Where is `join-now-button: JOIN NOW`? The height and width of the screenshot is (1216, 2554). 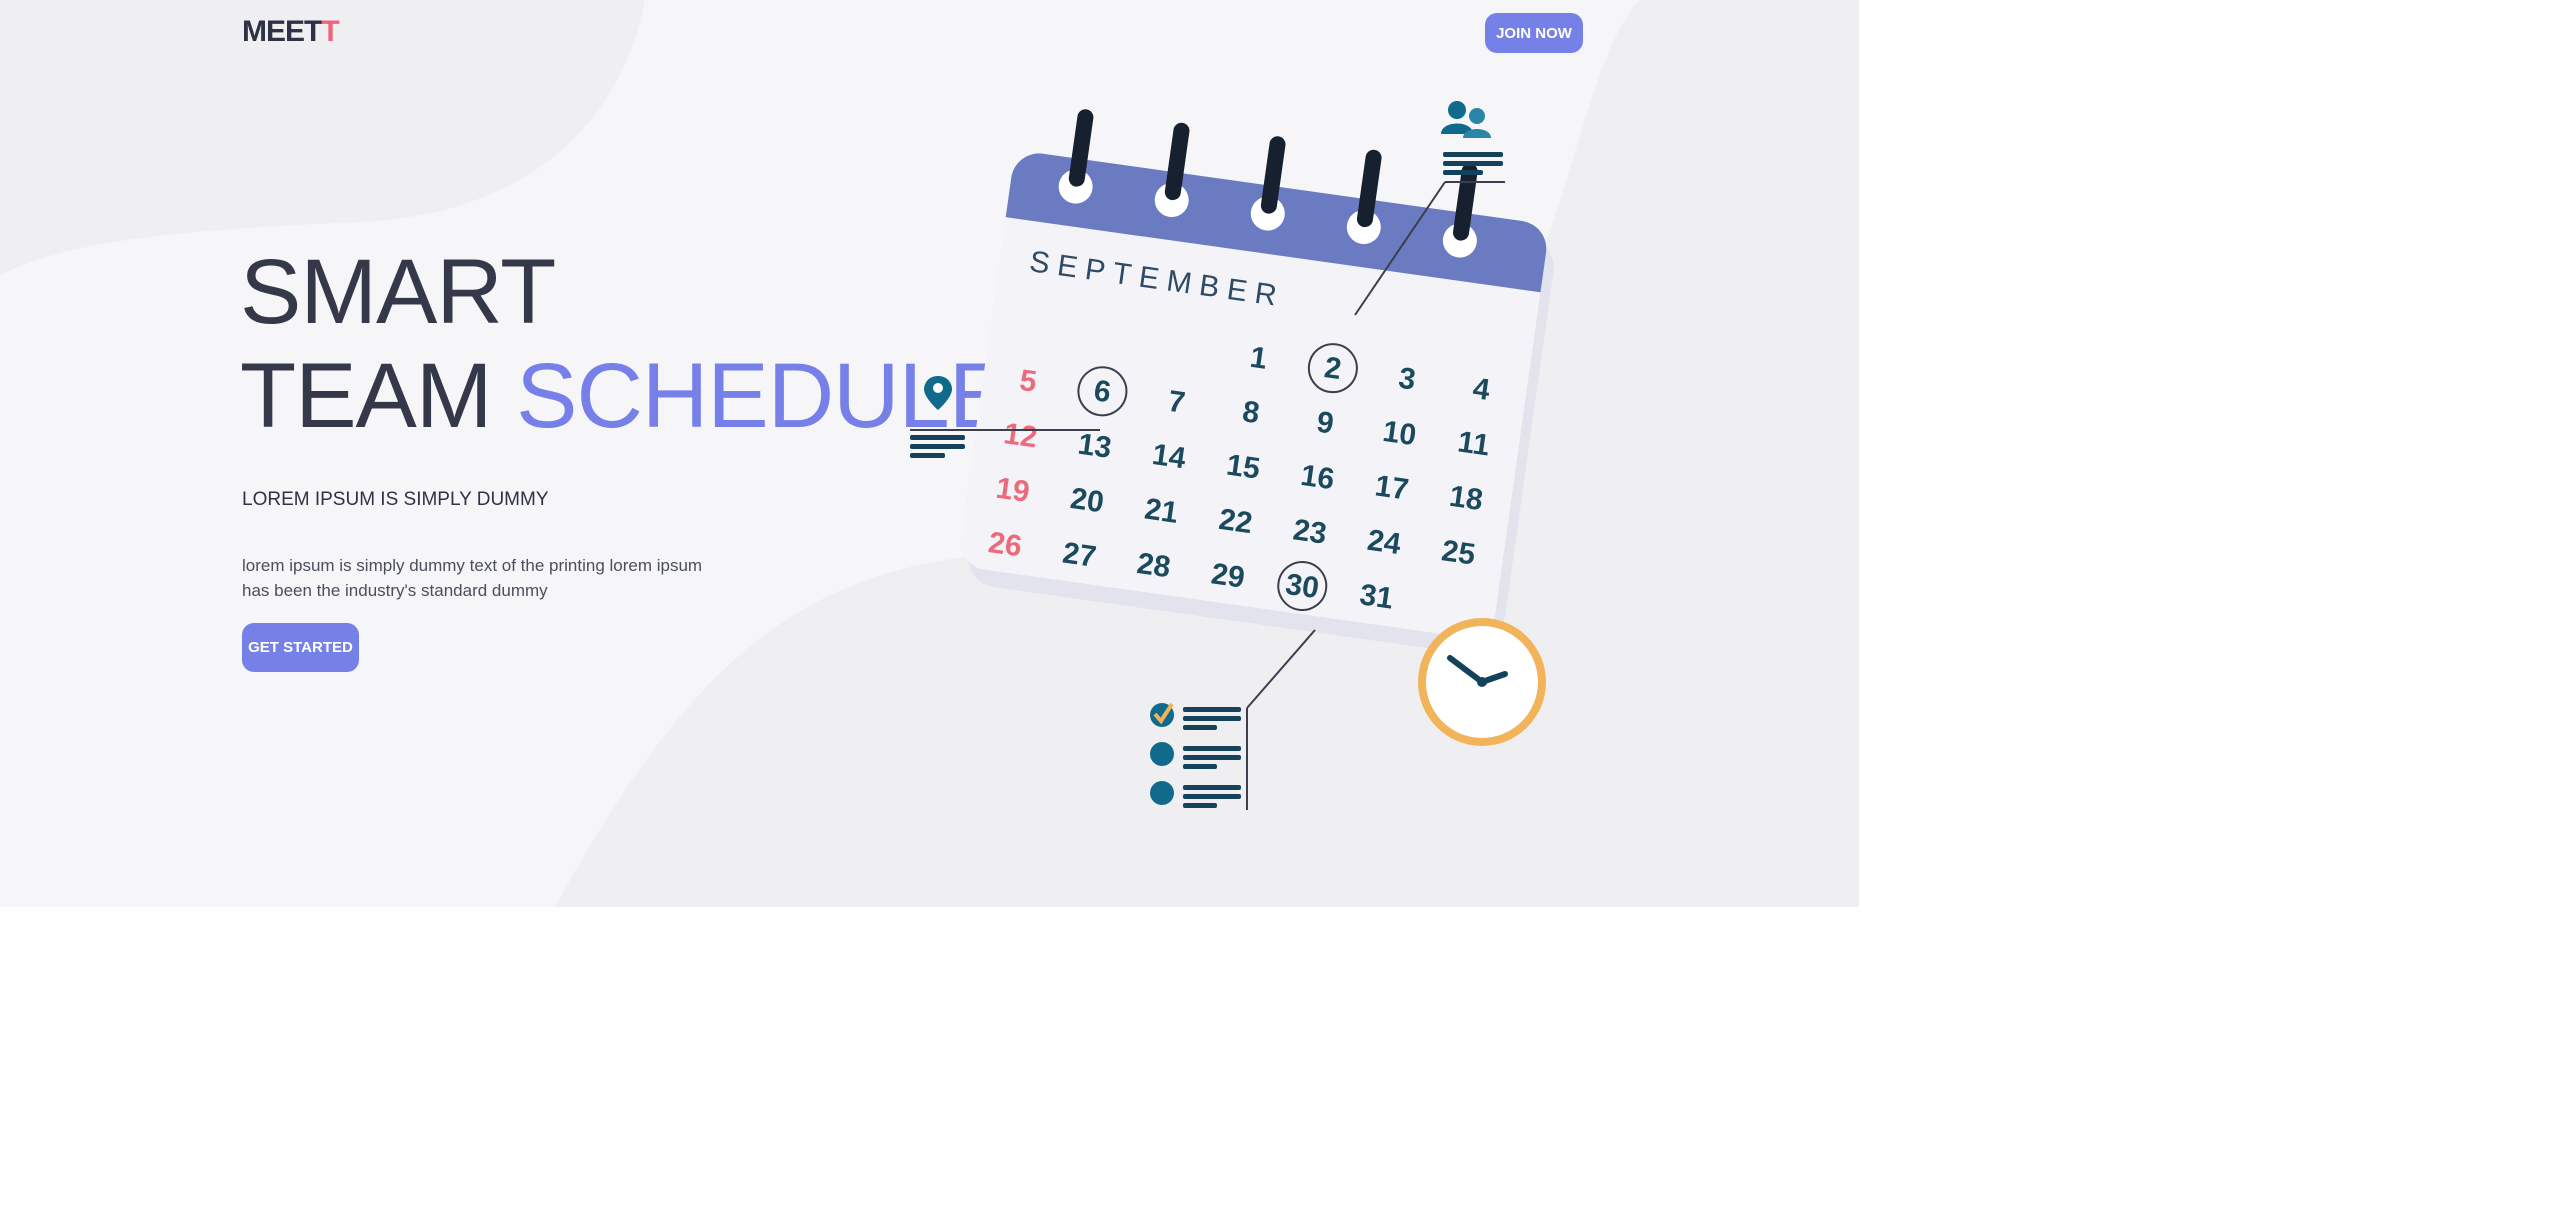 join-now-button: JOIN NOW is located at coordinates (1534, 33).